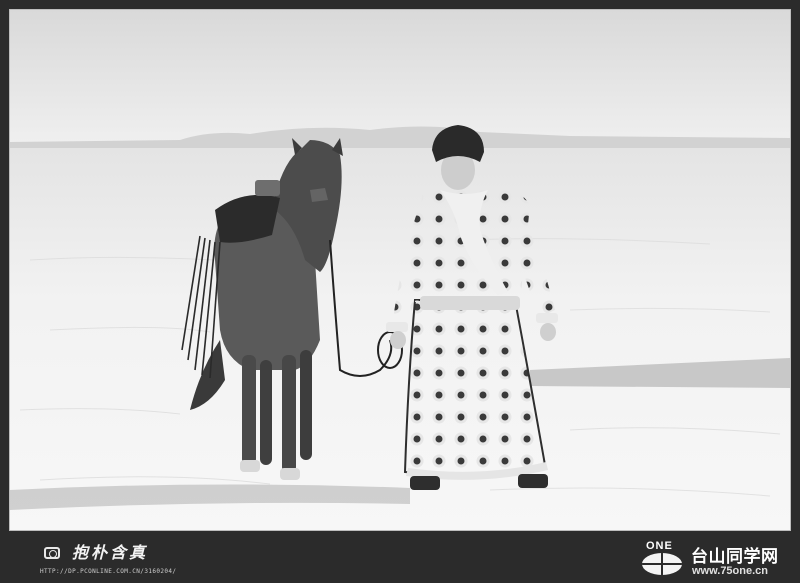  I want to click on right-watermark: ONE 台山同学网 www.75one.cn, so click(718, 560).